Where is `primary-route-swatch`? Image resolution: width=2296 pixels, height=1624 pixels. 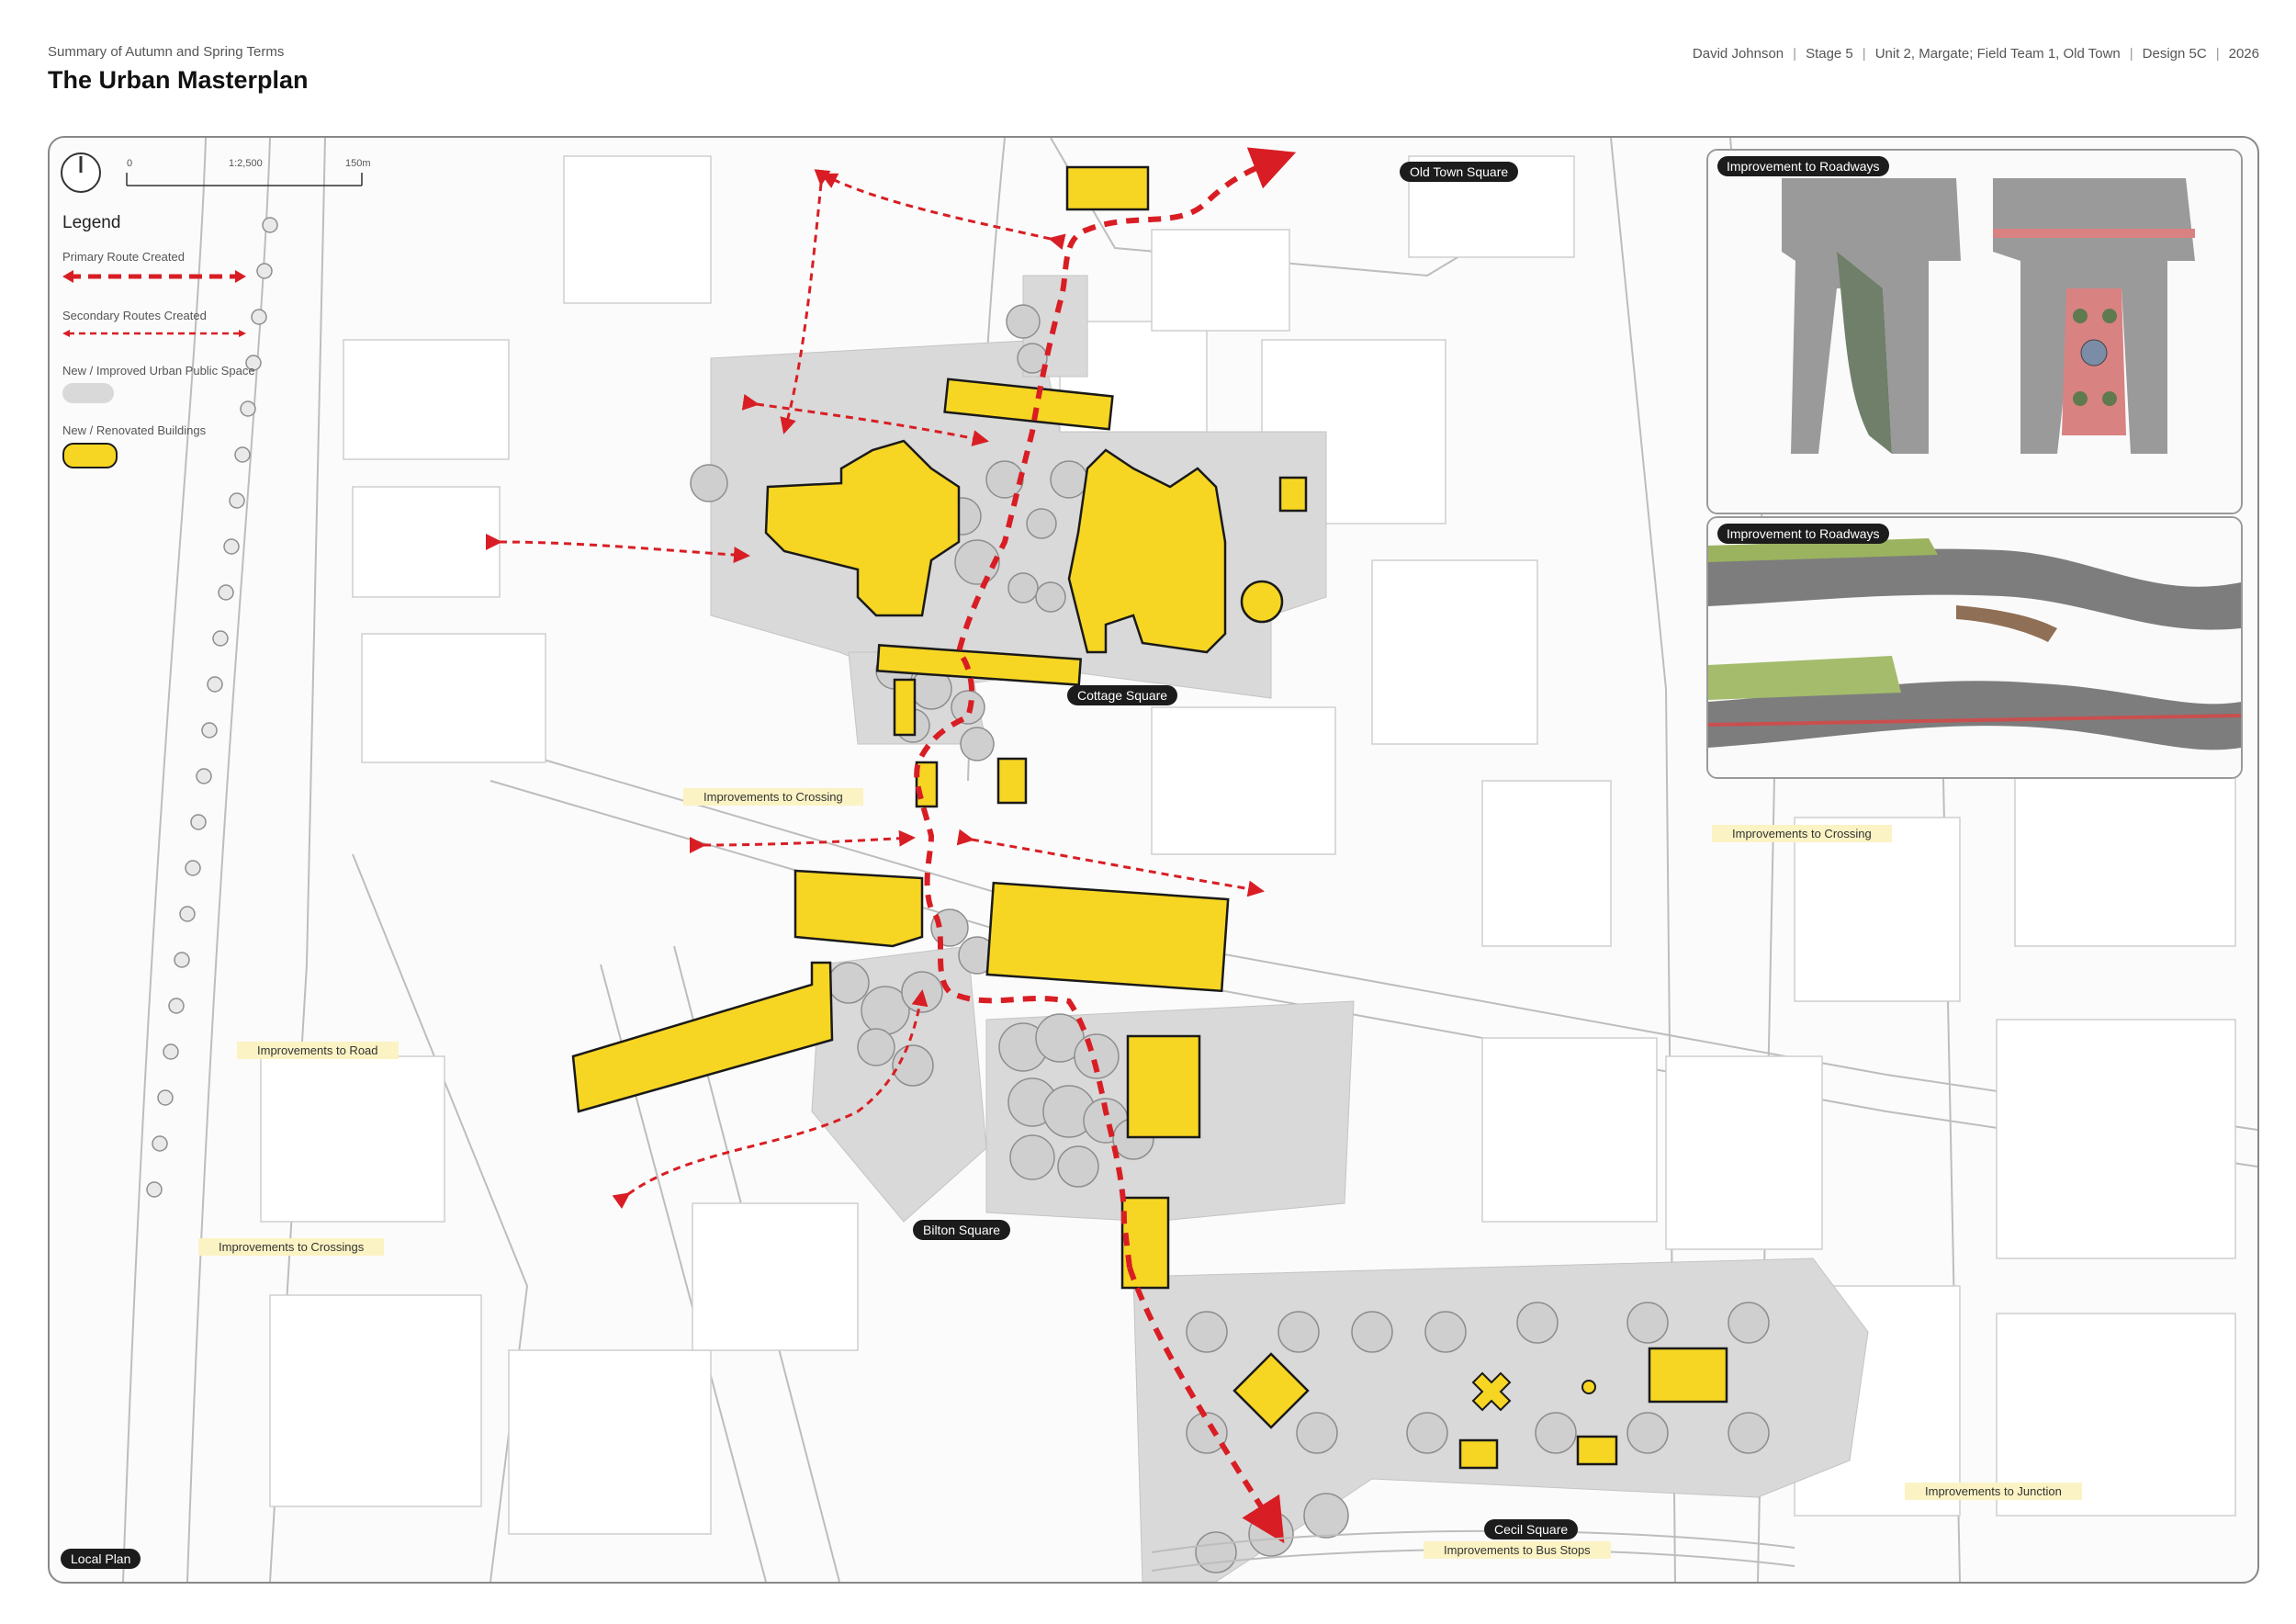 primary-route-swatch is located at coordinates (154, 276).